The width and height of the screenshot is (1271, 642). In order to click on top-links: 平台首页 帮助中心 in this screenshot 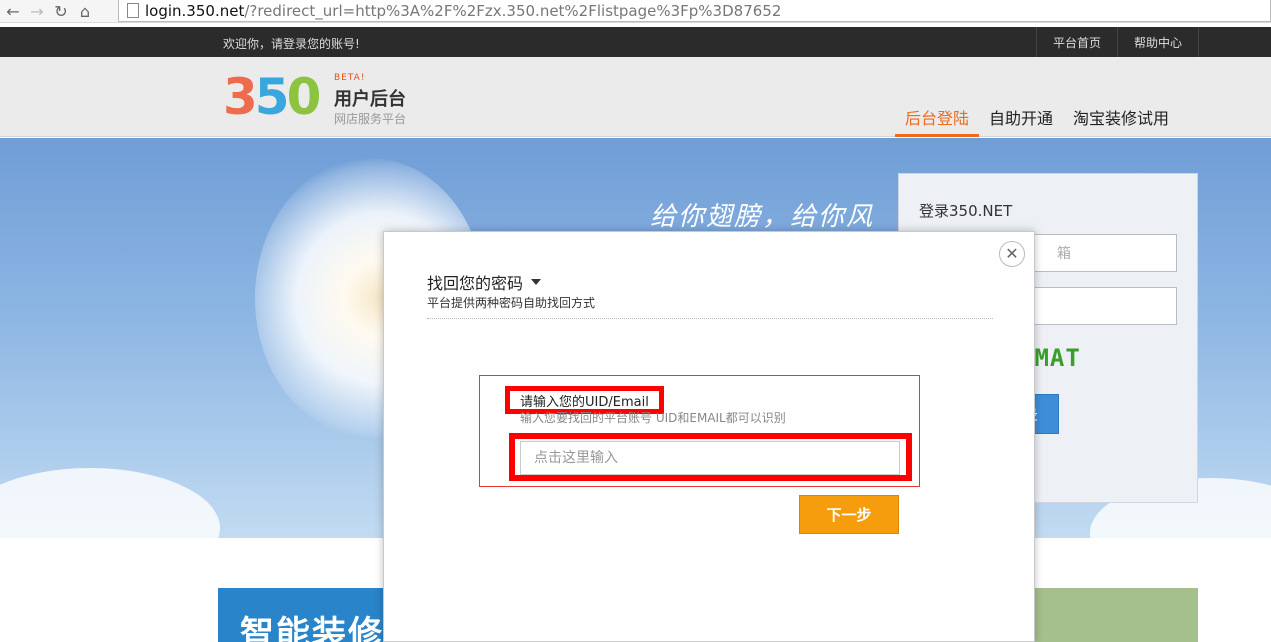, I will do `click(1118, 42)`.